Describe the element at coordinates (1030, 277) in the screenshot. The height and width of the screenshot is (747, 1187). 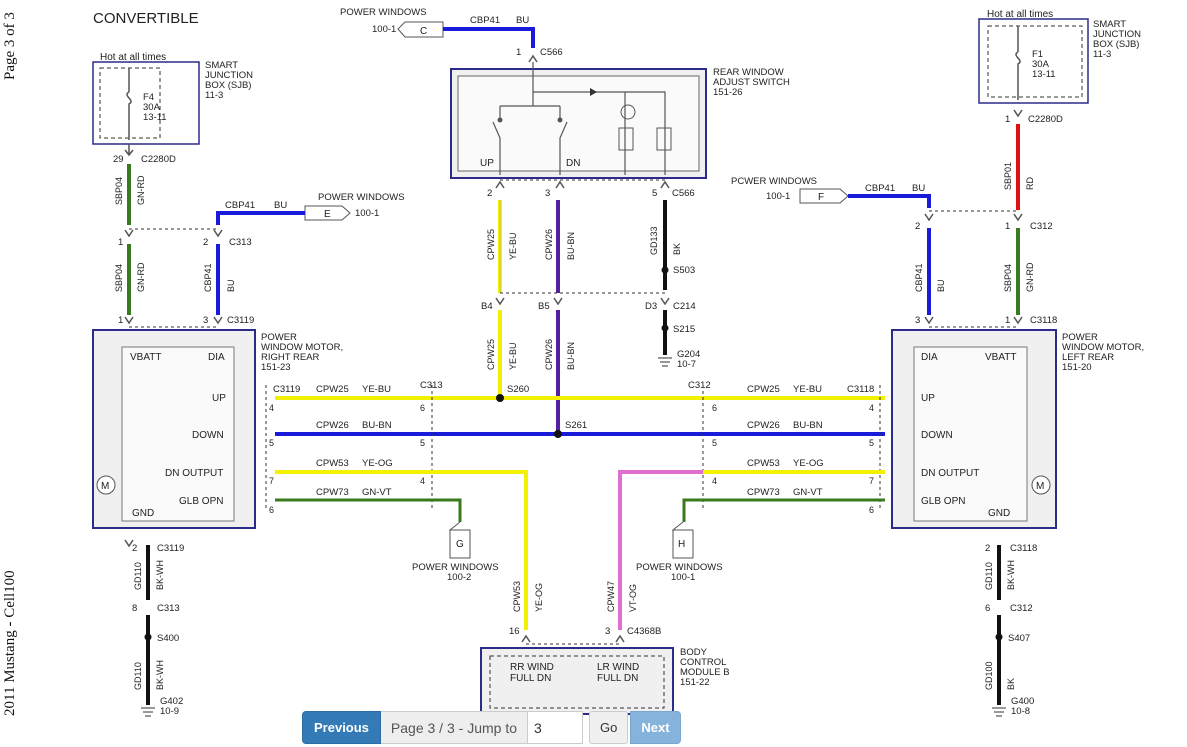
I see `diagram-label: GN-RD` at that location.